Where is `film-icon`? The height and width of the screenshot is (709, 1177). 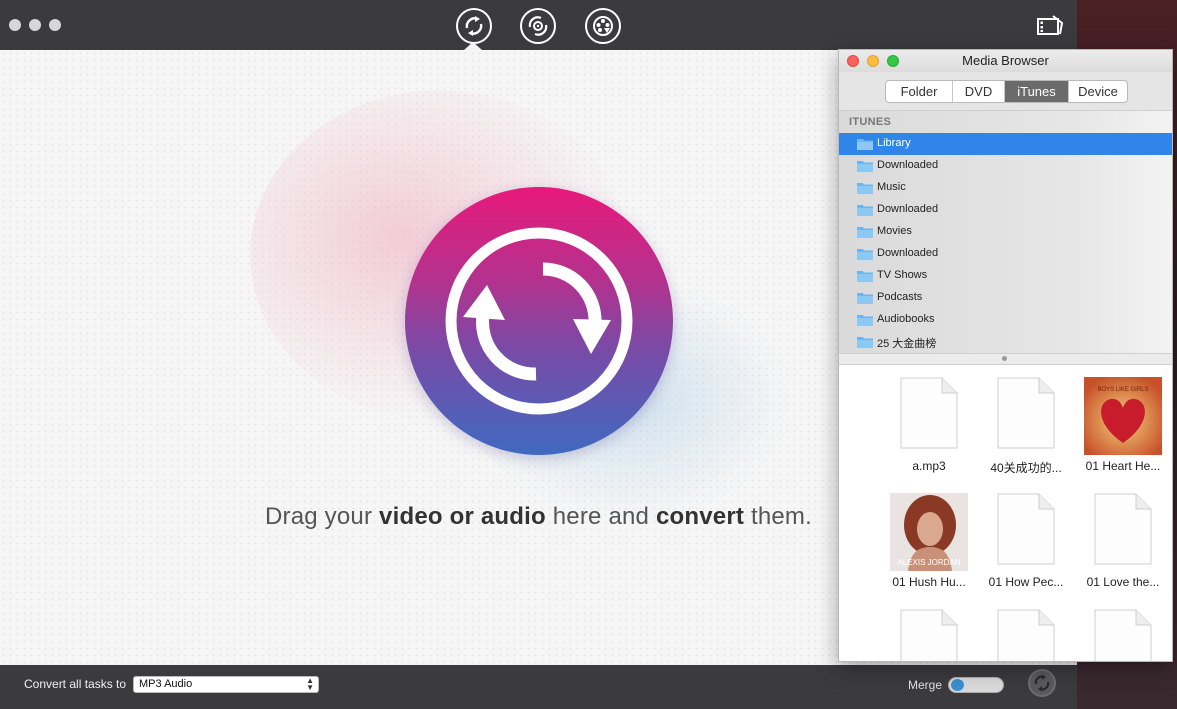
film-icon is located at coordinates (1050, 25).